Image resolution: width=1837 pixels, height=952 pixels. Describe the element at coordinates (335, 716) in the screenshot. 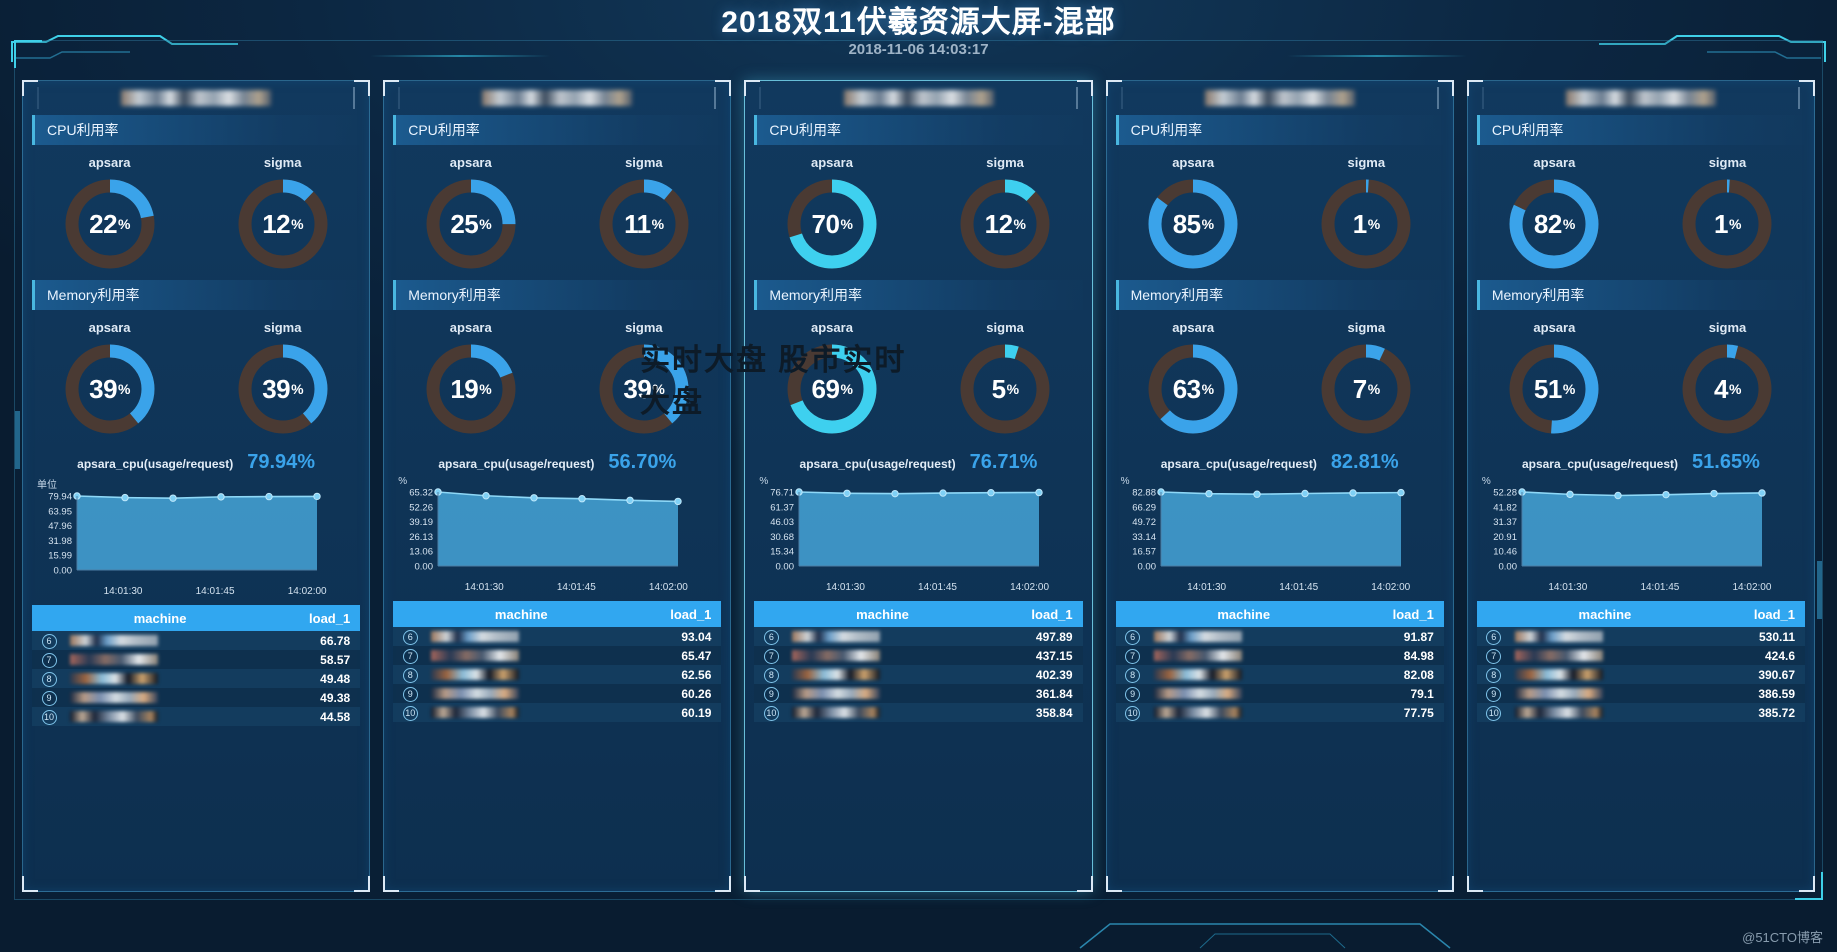

I see `load-value: 44.58` at that location.